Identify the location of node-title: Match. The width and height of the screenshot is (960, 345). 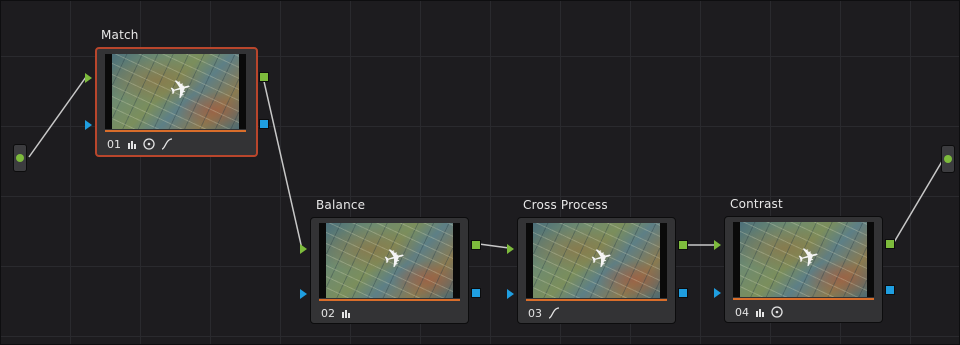
(120, 35).